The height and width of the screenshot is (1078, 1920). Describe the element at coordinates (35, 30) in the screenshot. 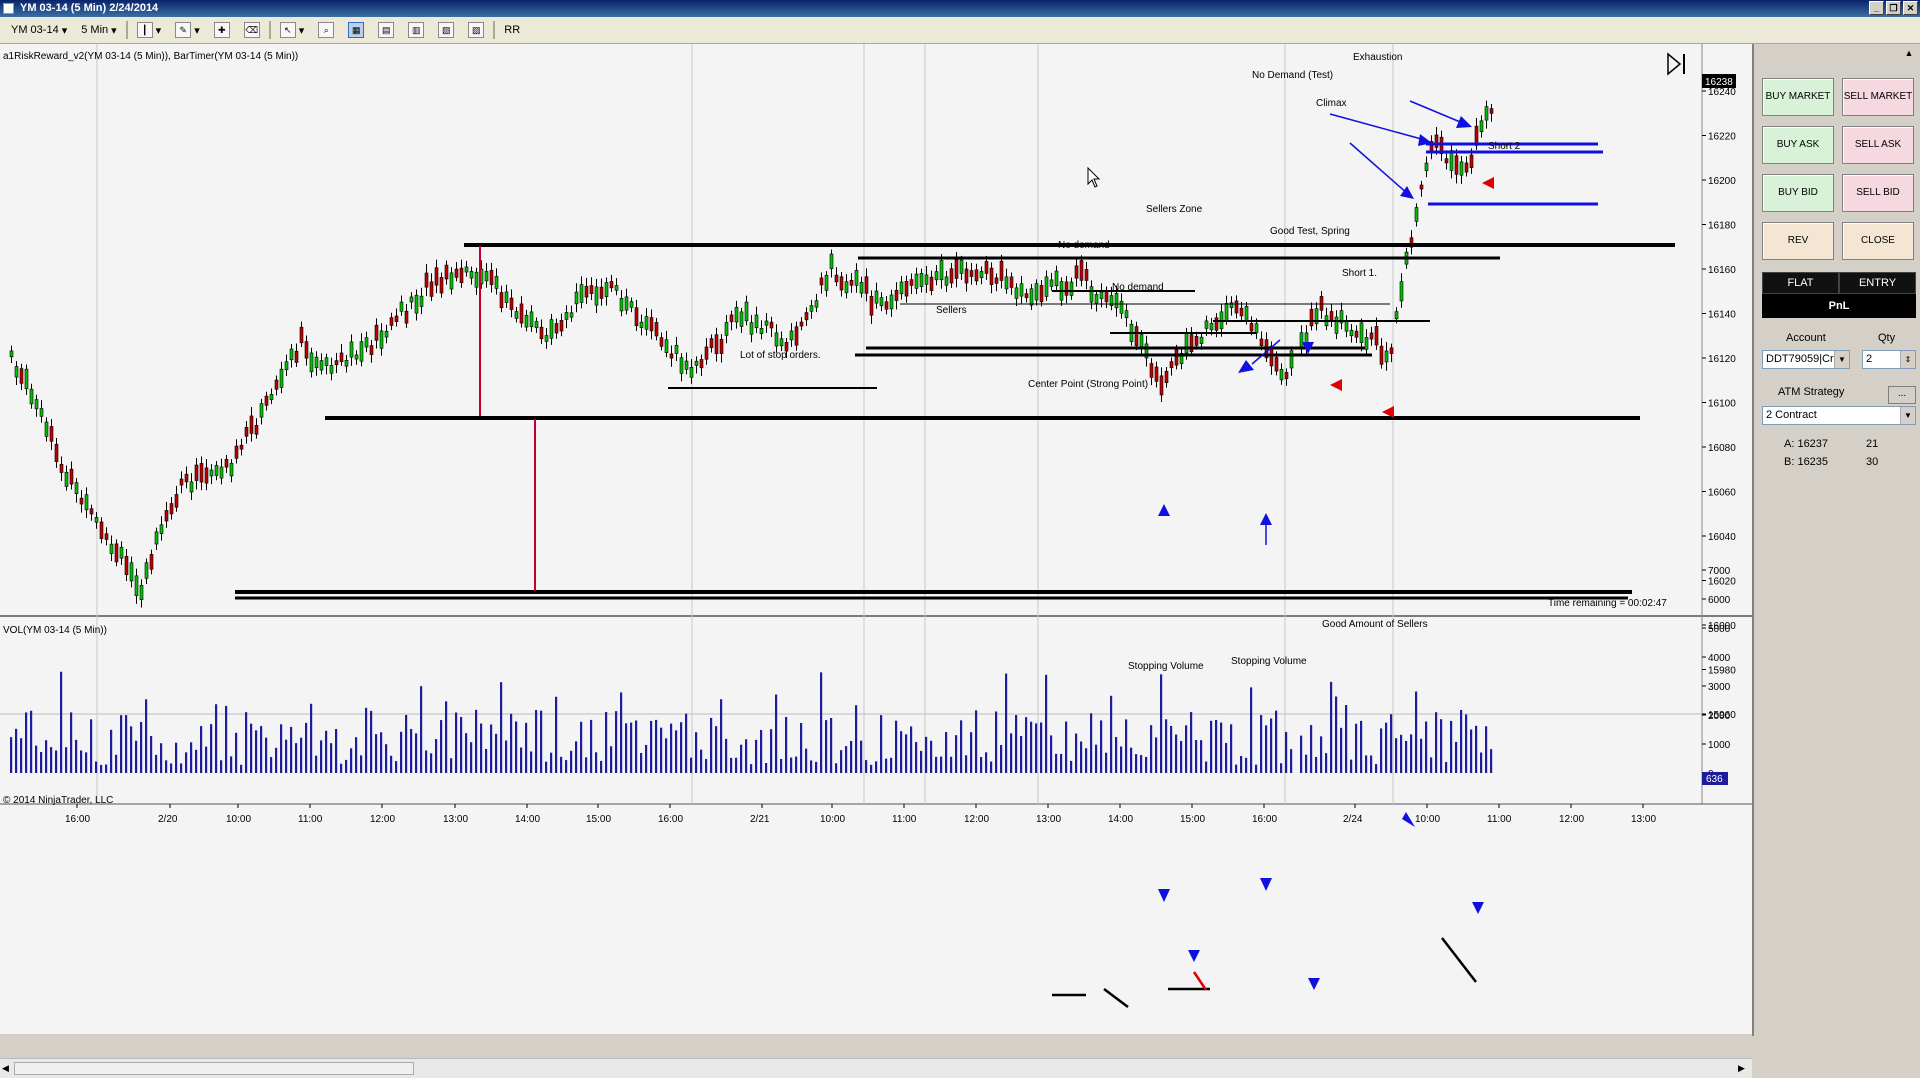

I see `instrument-label: YM 03-14` at that location.